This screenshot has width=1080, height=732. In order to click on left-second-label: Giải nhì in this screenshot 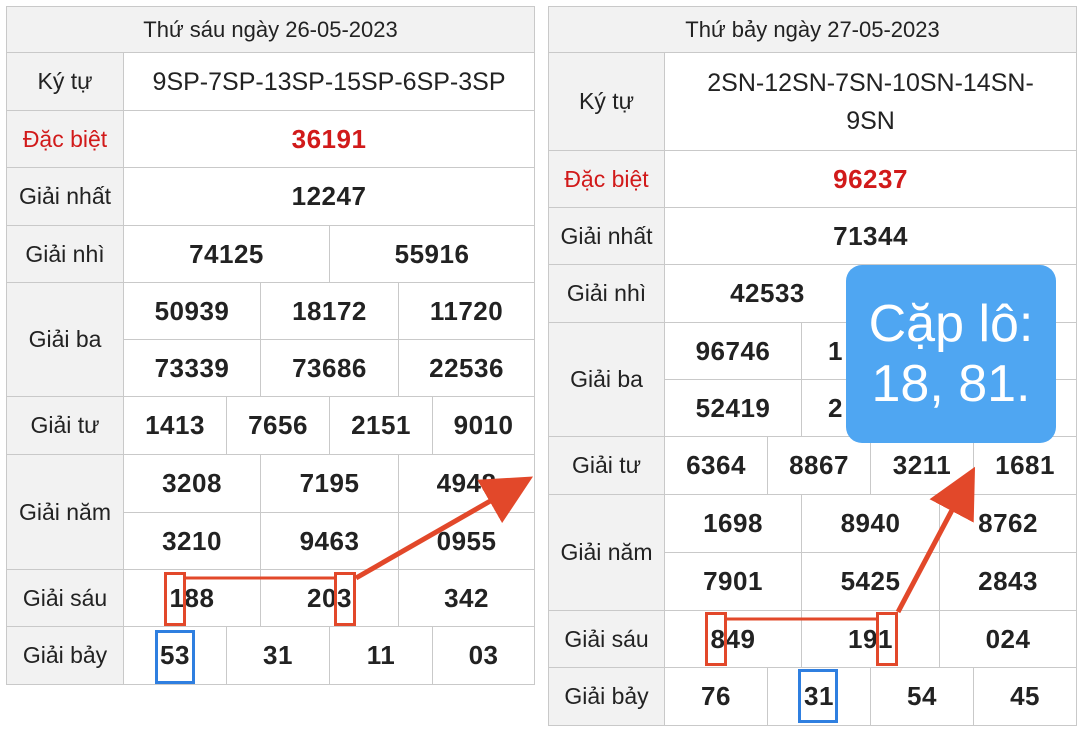, I will do `click(65, 254)`.